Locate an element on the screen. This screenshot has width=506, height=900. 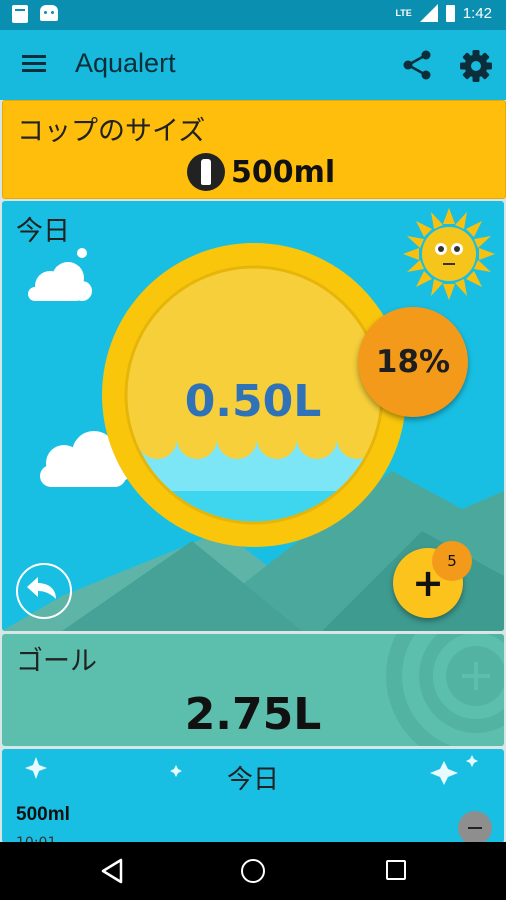
pending-count-badge: 5 is located at coordinates (452, 561).